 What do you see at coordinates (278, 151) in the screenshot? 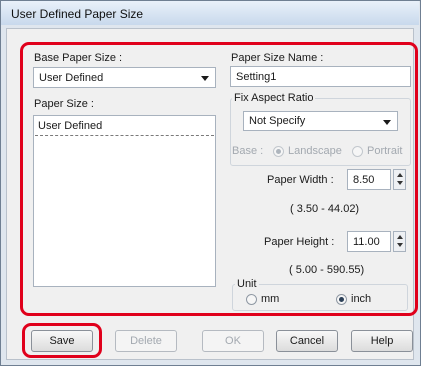
I see `landscape-radio` at bounding box center [278, 151].